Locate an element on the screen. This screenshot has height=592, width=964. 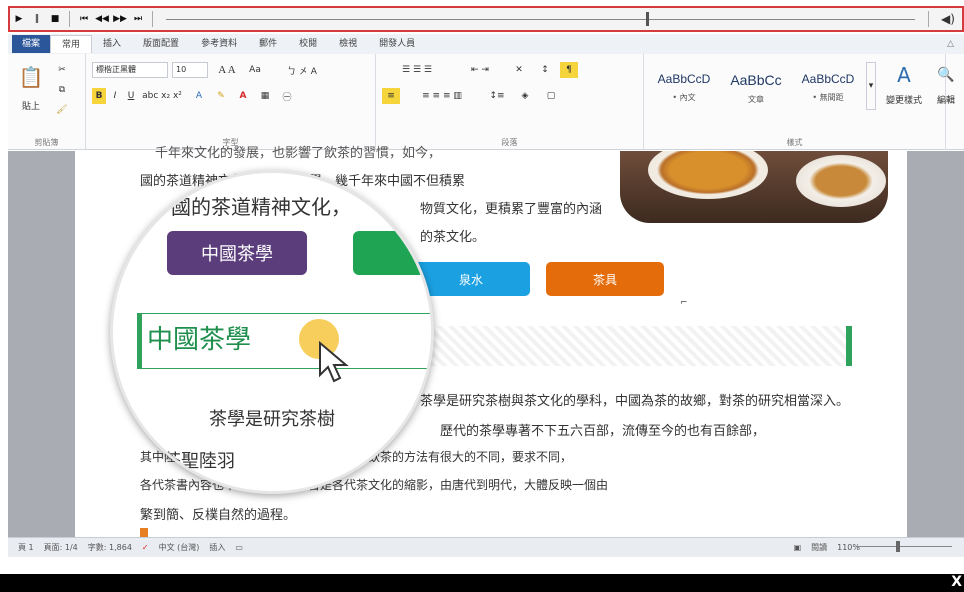
clipboard-label: 剪貼簿 is located at coordinates (46, 142).